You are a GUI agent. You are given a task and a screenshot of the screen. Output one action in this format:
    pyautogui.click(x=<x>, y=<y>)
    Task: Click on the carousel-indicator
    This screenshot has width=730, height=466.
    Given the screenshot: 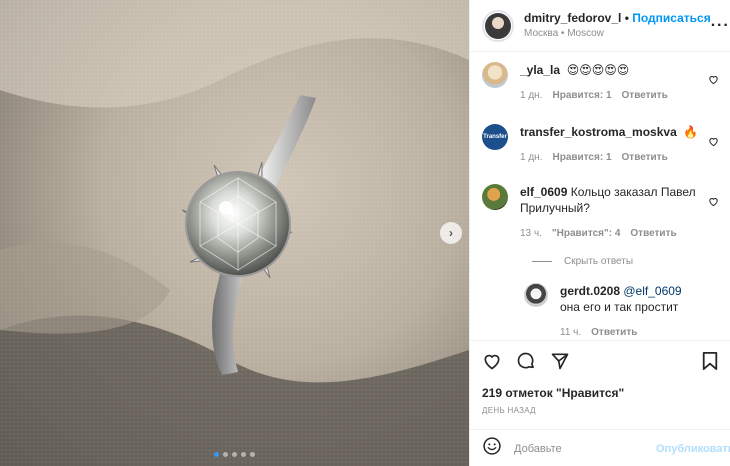 What is the action you would take?
    pyautogui.click(x=234, y=454)
    